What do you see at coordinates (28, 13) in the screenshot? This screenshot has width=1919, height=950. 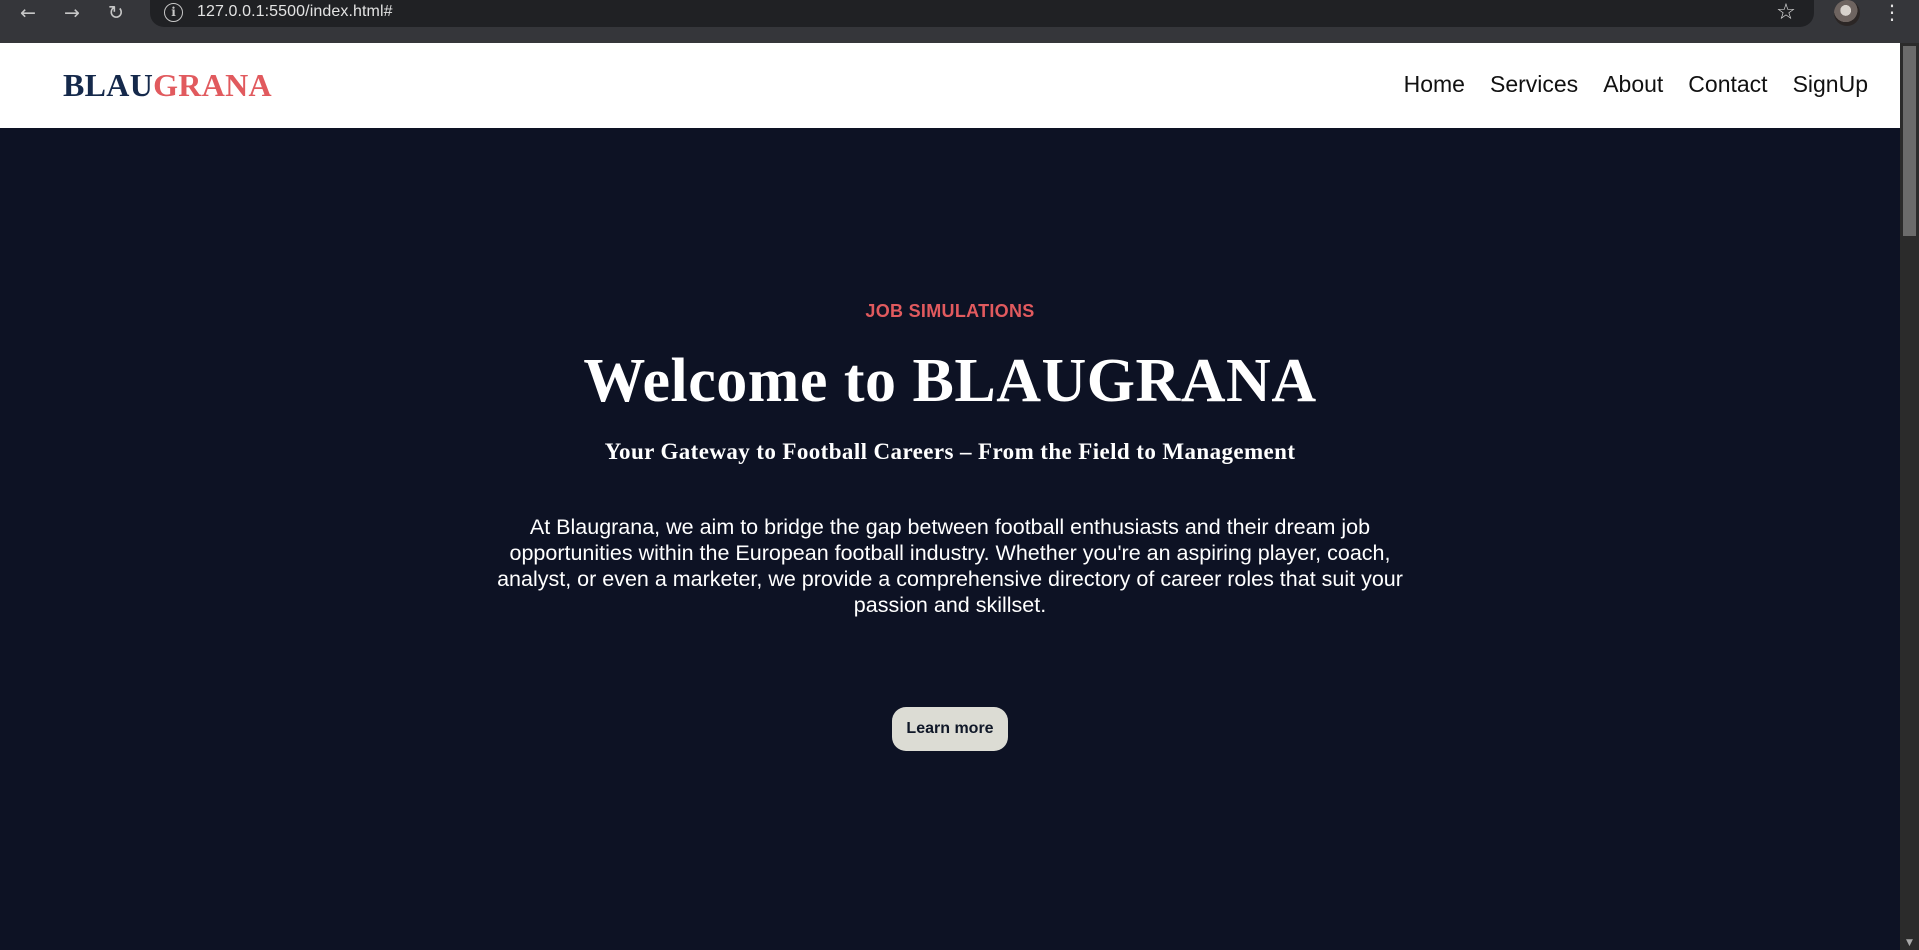 I see `back-arrow-icon: ←` at bounding box center [28, 13].